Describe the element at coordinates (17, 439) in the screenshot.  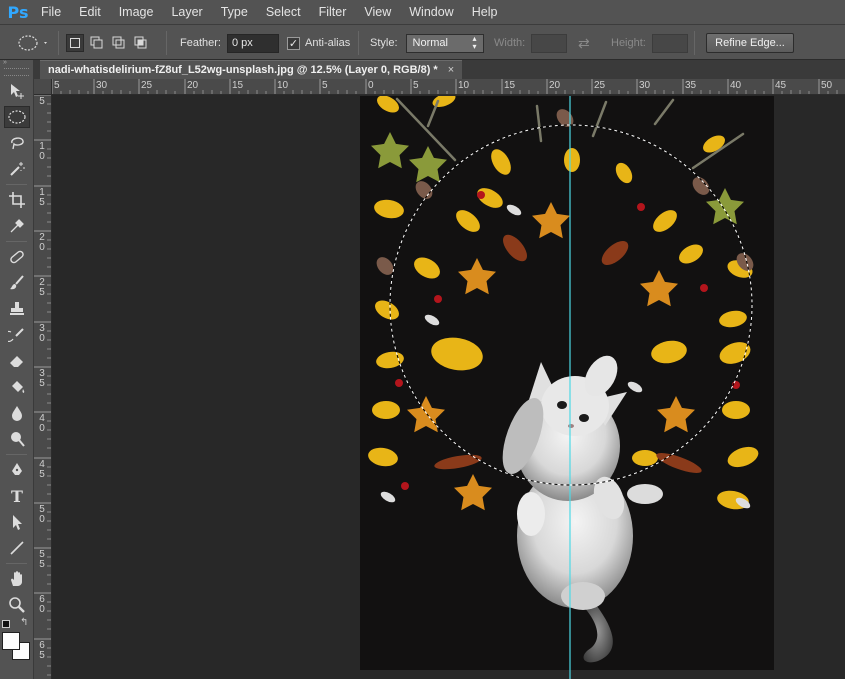
I see `dodge-tool-icon` at that location.